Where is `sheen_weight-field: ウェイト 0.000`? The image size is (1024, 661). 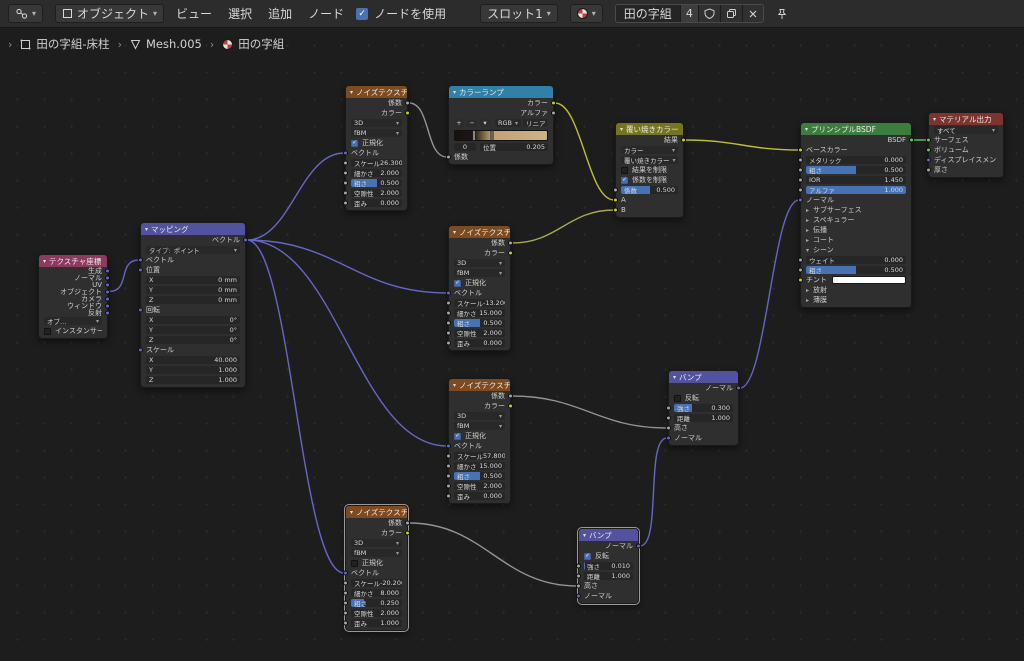 sheen_weight-field: ウェイト 0.000 is located at coordinates (856, 260).